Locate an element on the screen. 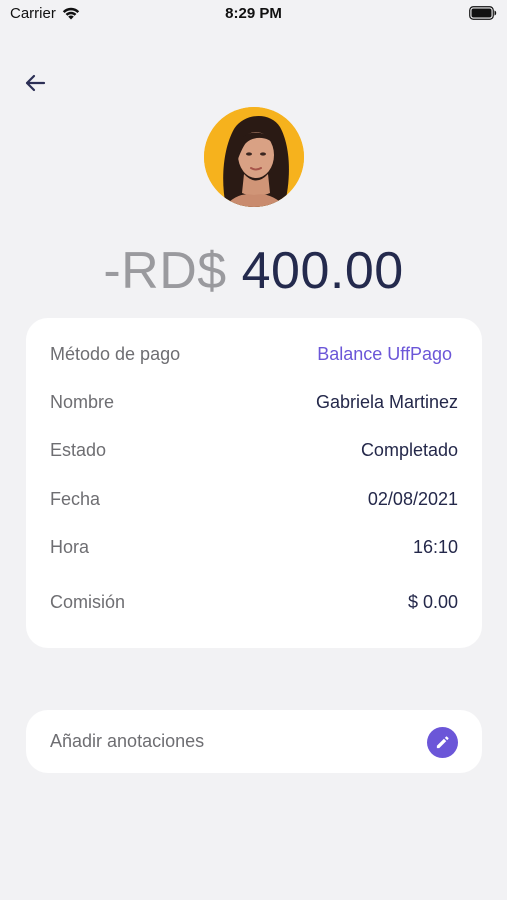  detail-row-payment-method: Método de pago Balance UffPago is located at coordinates (254, 354).